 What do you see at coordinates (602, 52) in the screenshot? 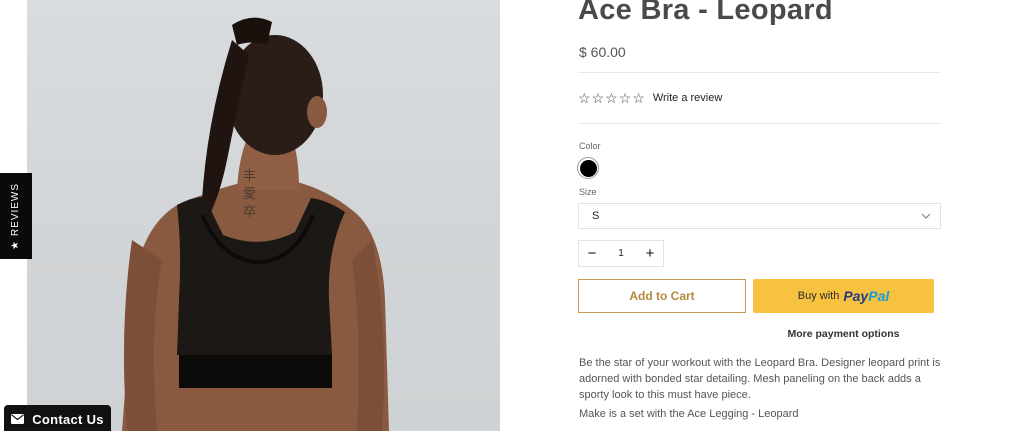
I see `product-price: $ 60.00` at bounding box center [602, 52].